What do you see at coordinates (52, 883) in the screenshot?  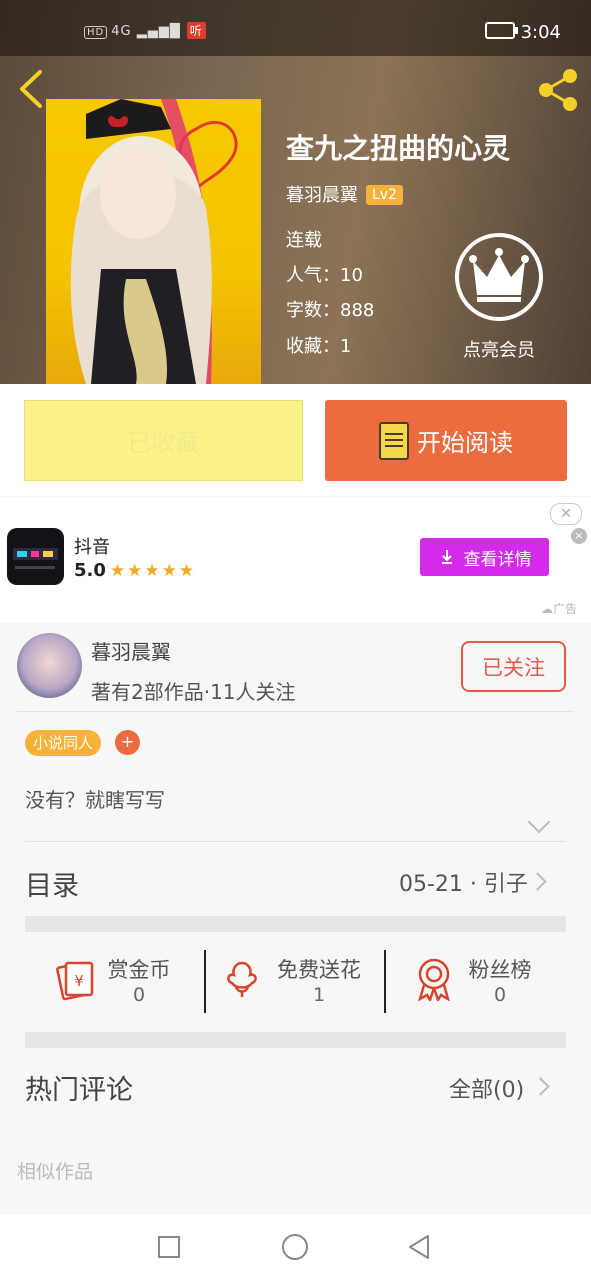 I see `toc-label: 目录` at bounding box center [52, 883].